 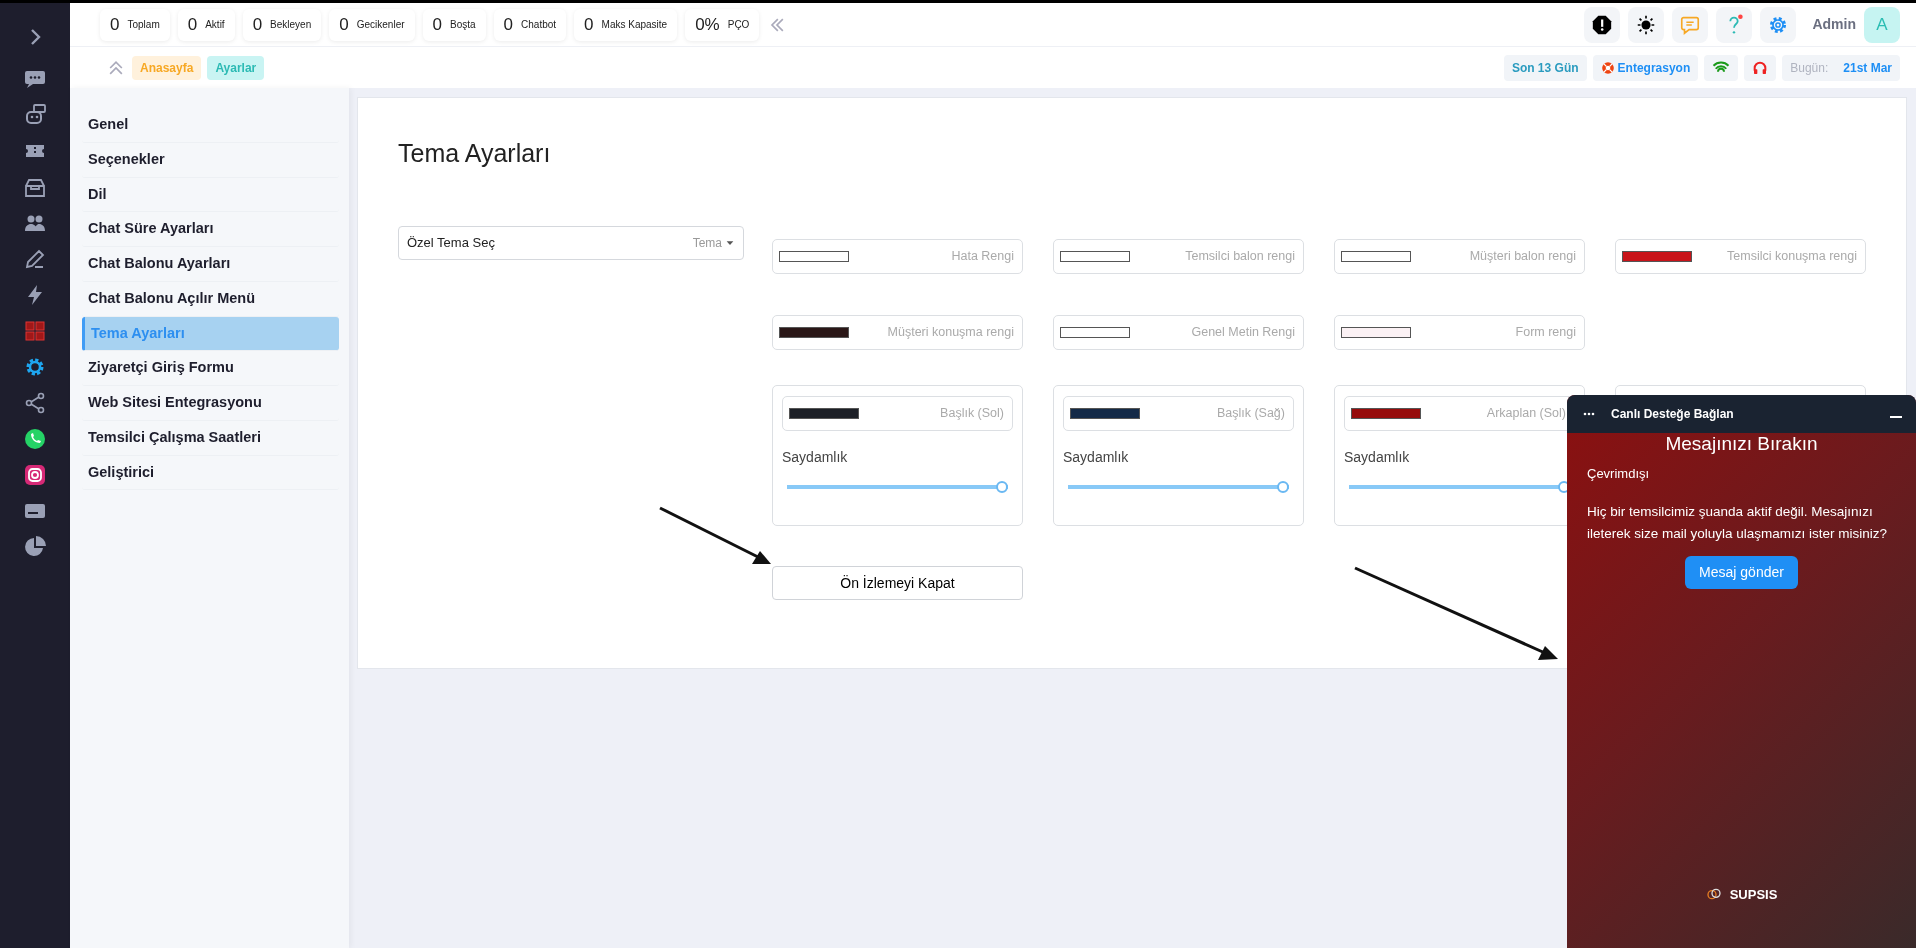 I want to click on field-label: Temsilci balon rengi, so click(x=1240, y=257).